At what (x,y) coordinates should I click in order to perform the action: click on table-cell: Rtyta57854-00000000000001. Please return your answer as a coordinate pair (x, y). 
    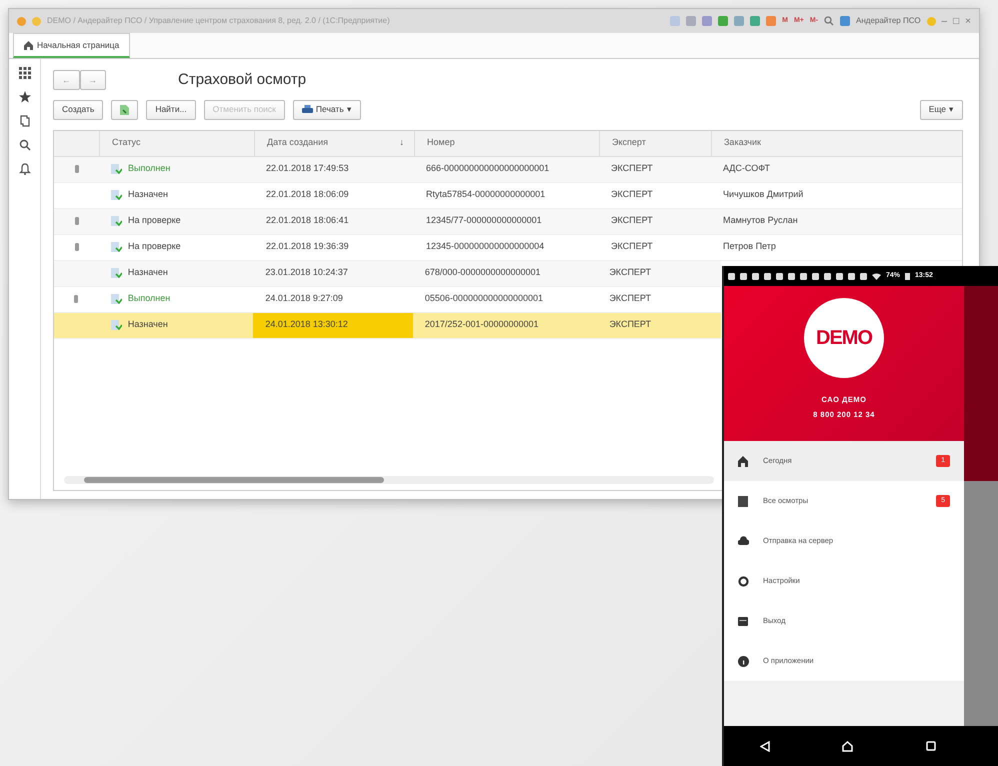
    Looking at the image, I should click on (486, 194).